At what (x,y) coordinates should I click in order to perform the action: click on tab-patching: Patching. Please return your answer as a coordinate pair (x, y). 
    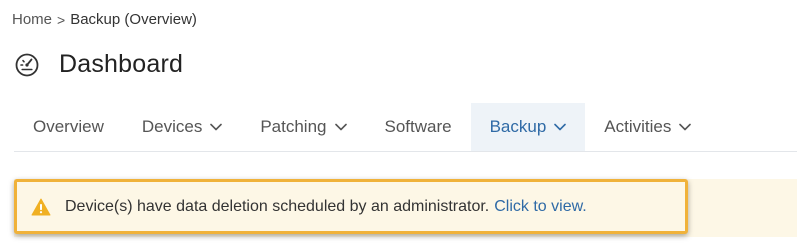
    Looking at the image, I should click on (303, 127).